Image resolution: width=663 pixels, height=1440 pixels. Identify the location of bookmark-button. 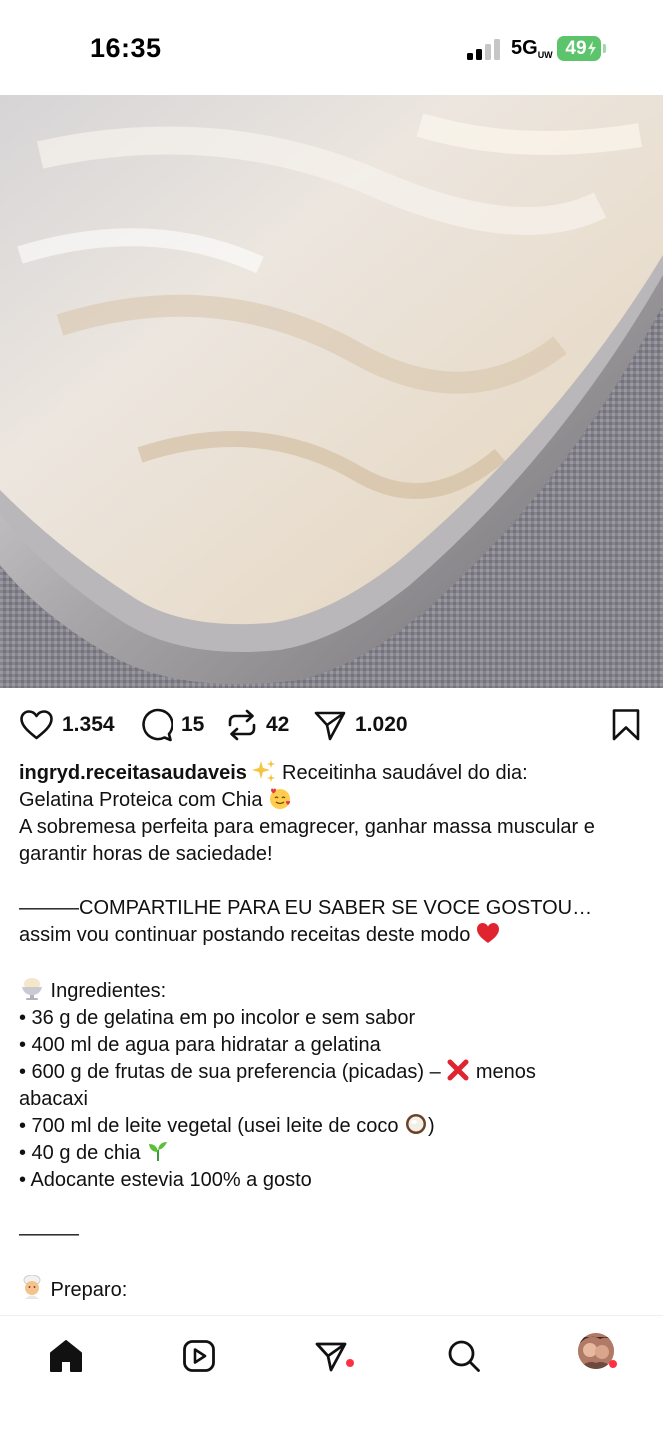
(626, 727).